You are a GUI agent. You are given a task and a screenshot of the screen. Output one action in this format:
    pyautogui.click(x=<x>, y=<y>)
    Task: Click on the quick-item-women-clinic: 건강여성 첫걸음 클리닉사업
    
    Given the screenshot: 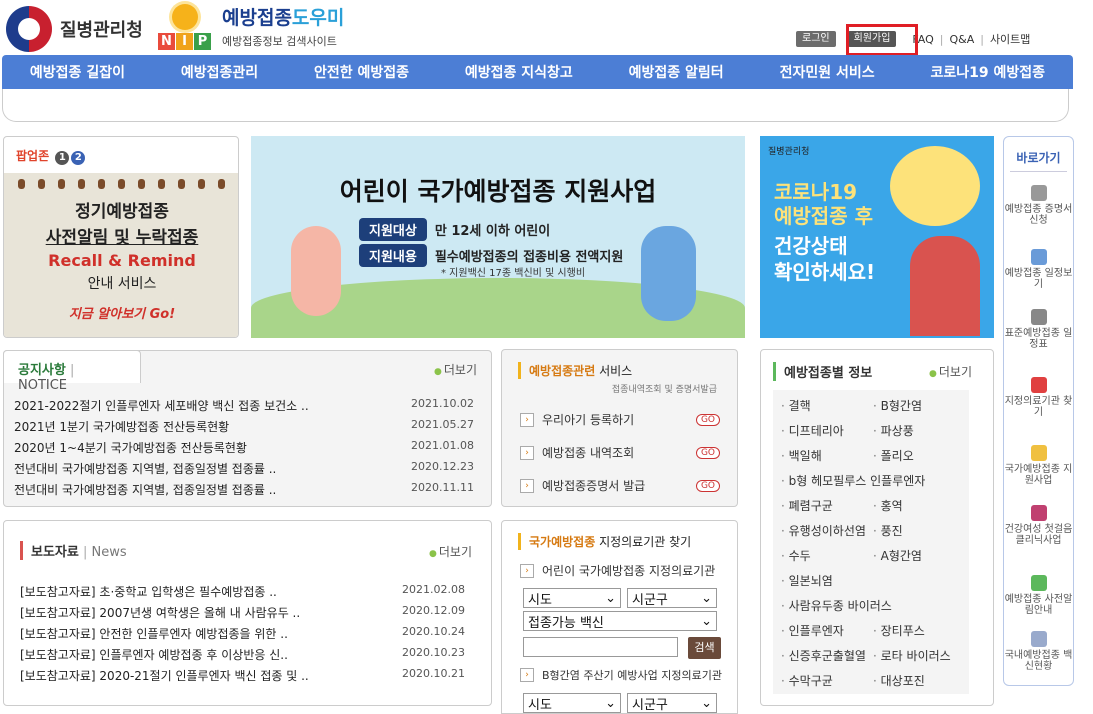 What is the action you would take?
    pyautogui.click(x=1038, y=525)
    